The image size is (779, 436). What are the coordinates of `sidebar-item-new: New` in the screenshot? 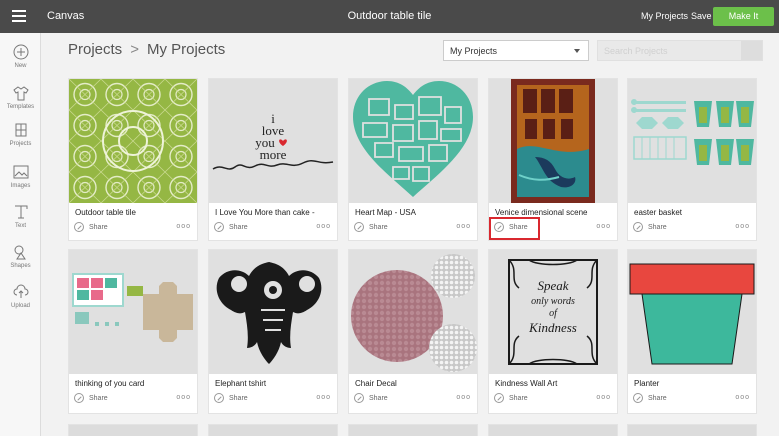 It's located at (20, 56).